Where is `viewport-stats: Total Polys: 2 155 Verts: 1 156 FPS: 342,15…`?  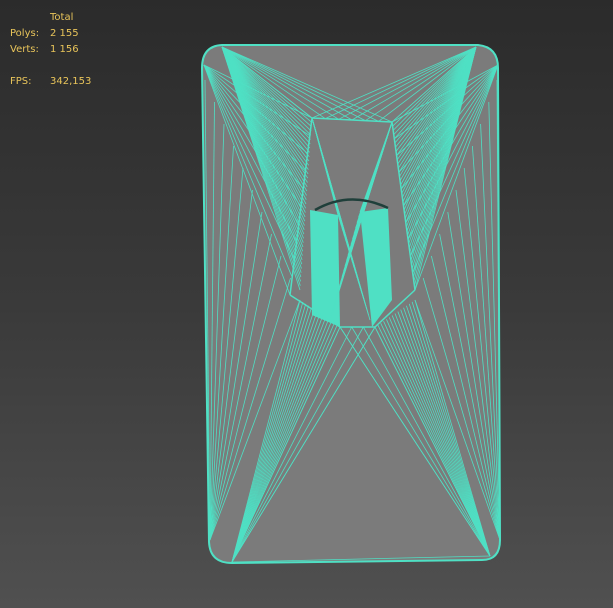
viewport-stats: Total Polys: 2 155 Verts: 1 156 FPS: 342,15… is located at coordinates (50, 50).